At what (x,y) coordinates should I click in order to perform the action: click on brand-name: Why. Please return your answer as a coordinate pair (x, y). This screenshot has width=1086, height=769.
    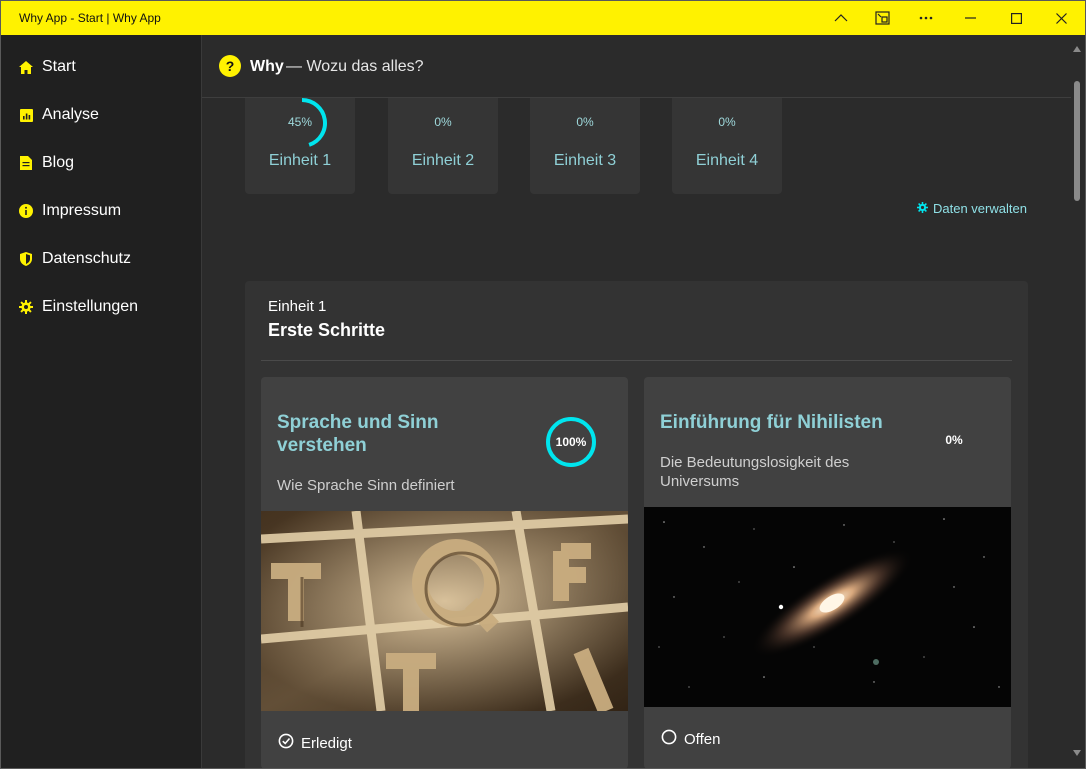
    Looking at the image, I should click on (267, 66).